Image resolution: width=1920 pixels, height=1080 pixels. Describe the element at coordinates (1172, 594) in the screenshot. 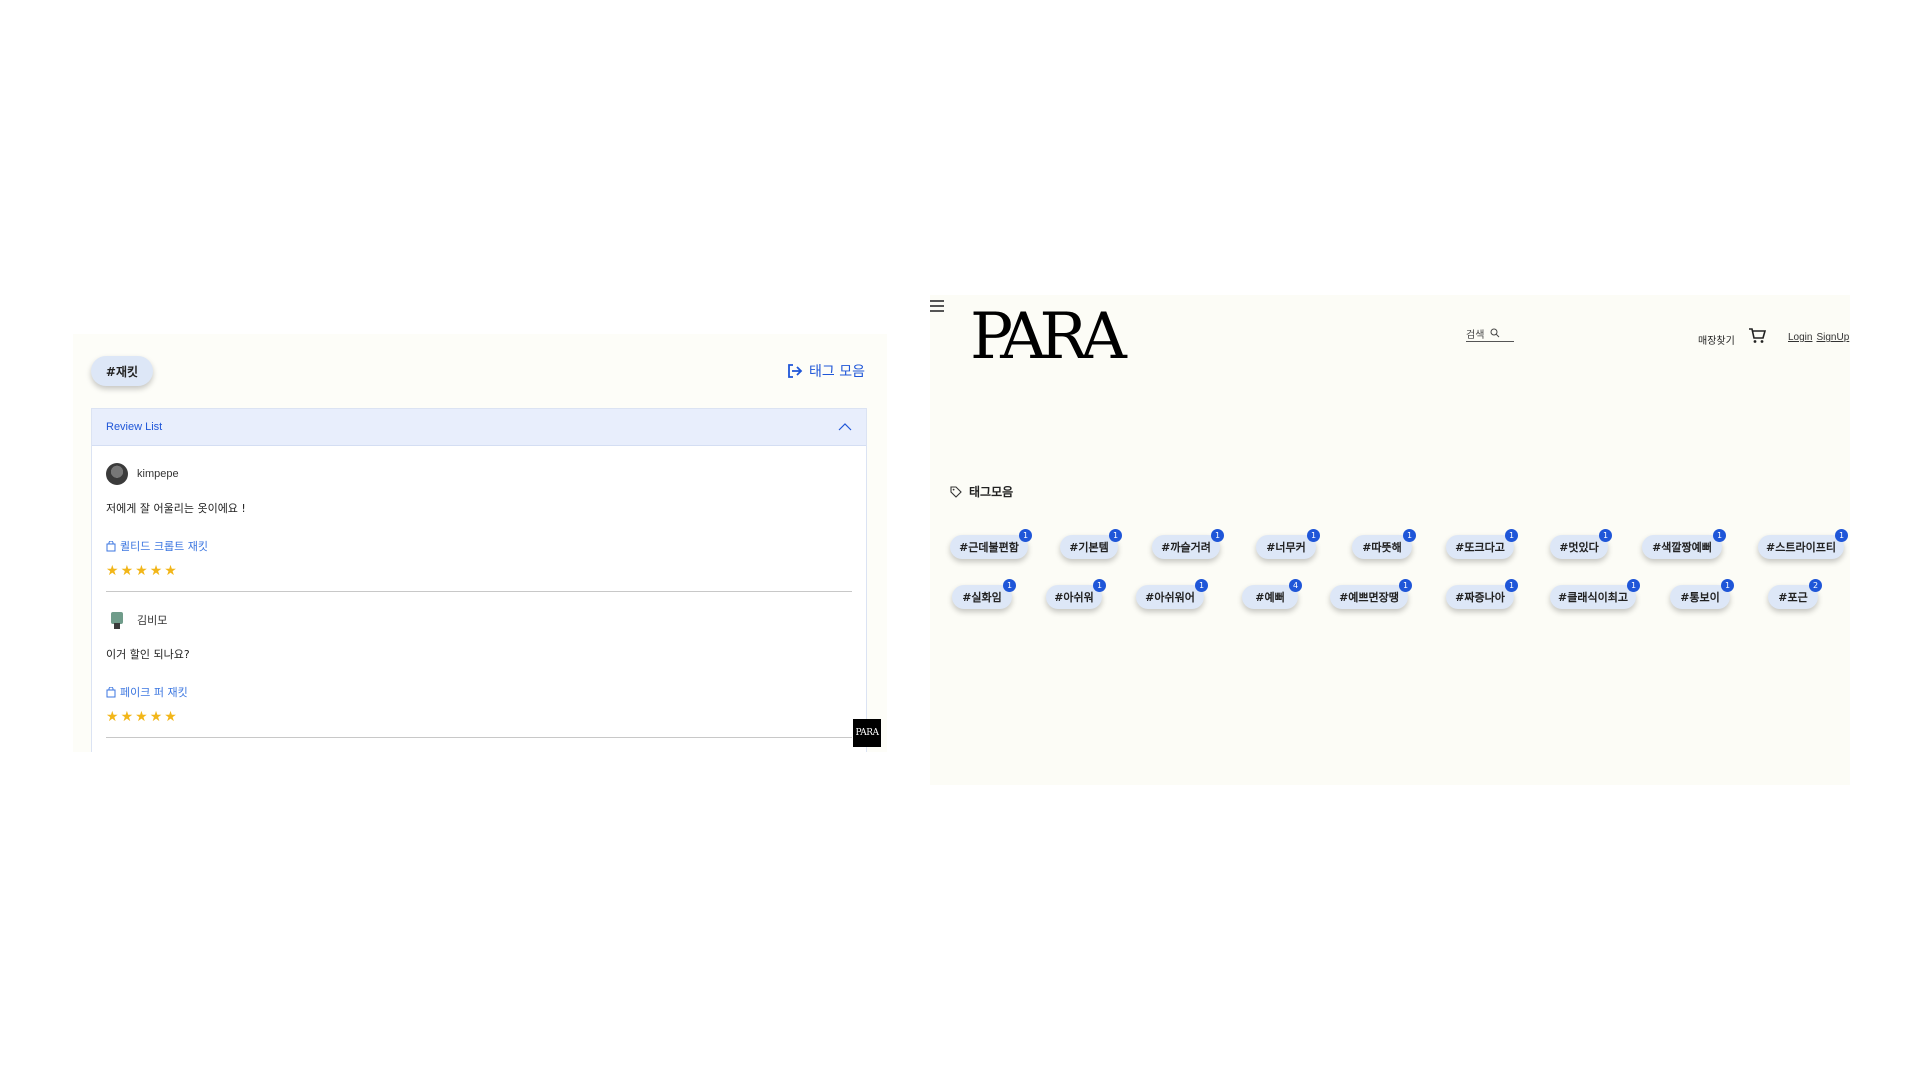

I see `tag-pill: #아쉬워어 1` at that location.